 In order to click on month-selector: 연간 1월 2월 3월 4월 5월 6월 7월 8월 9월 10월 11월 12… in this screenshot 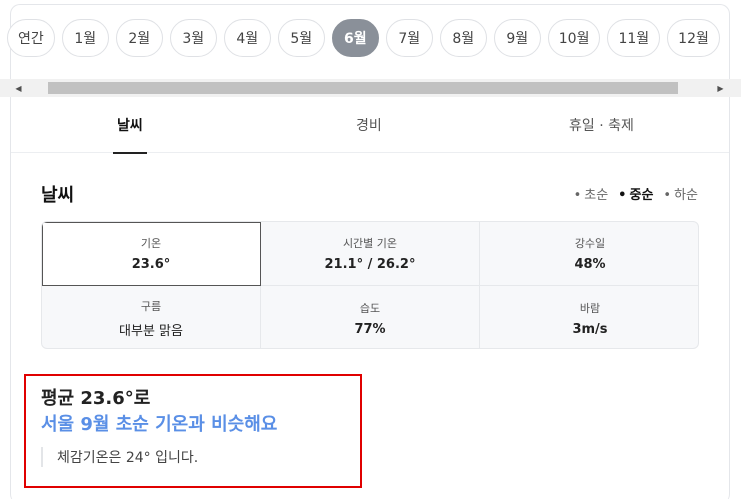, I will do `click(363, 38)`.